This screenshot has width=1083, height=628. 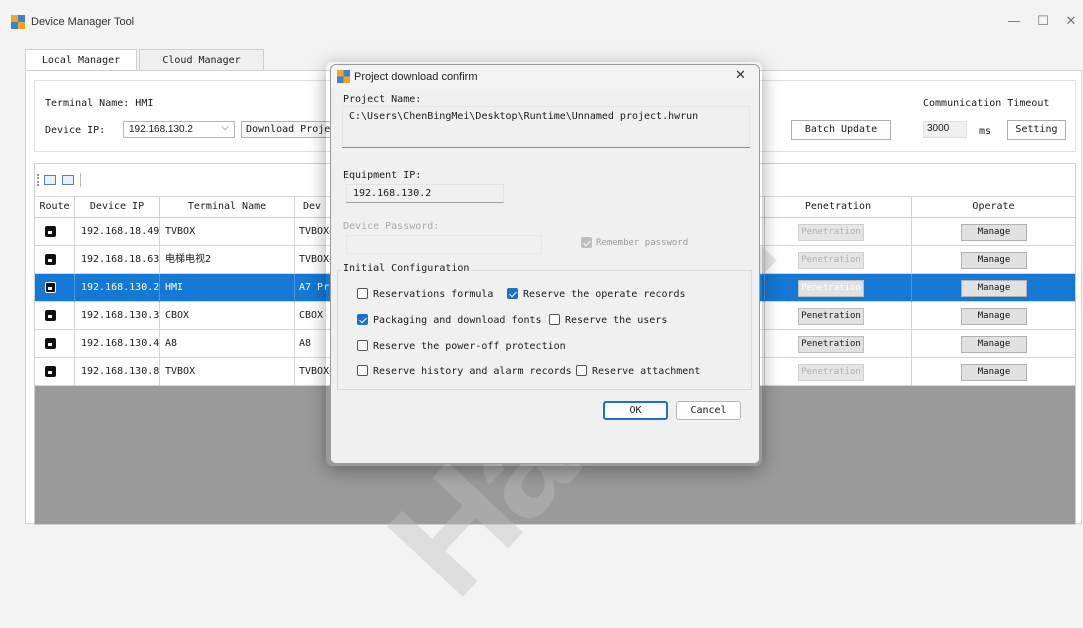 I want to click on toolbar-grip, so click(x=39, y=180).